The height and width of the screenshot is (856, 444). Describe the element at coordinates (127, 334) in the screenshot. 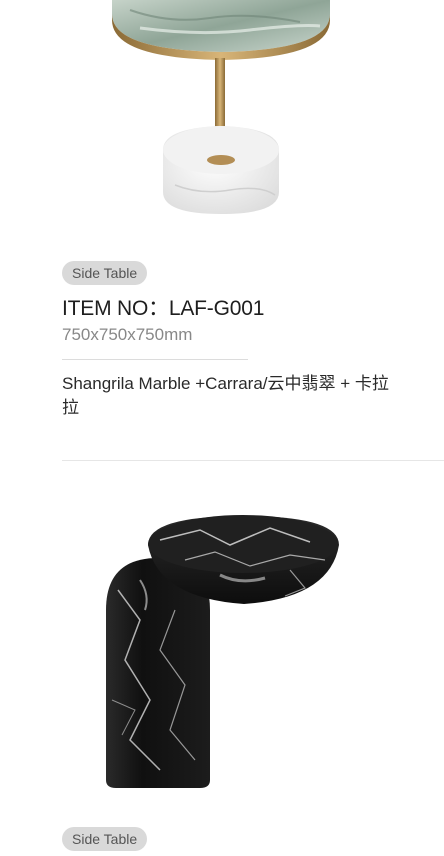

I see `product-dimensions: 750x750x750mm` at that location.